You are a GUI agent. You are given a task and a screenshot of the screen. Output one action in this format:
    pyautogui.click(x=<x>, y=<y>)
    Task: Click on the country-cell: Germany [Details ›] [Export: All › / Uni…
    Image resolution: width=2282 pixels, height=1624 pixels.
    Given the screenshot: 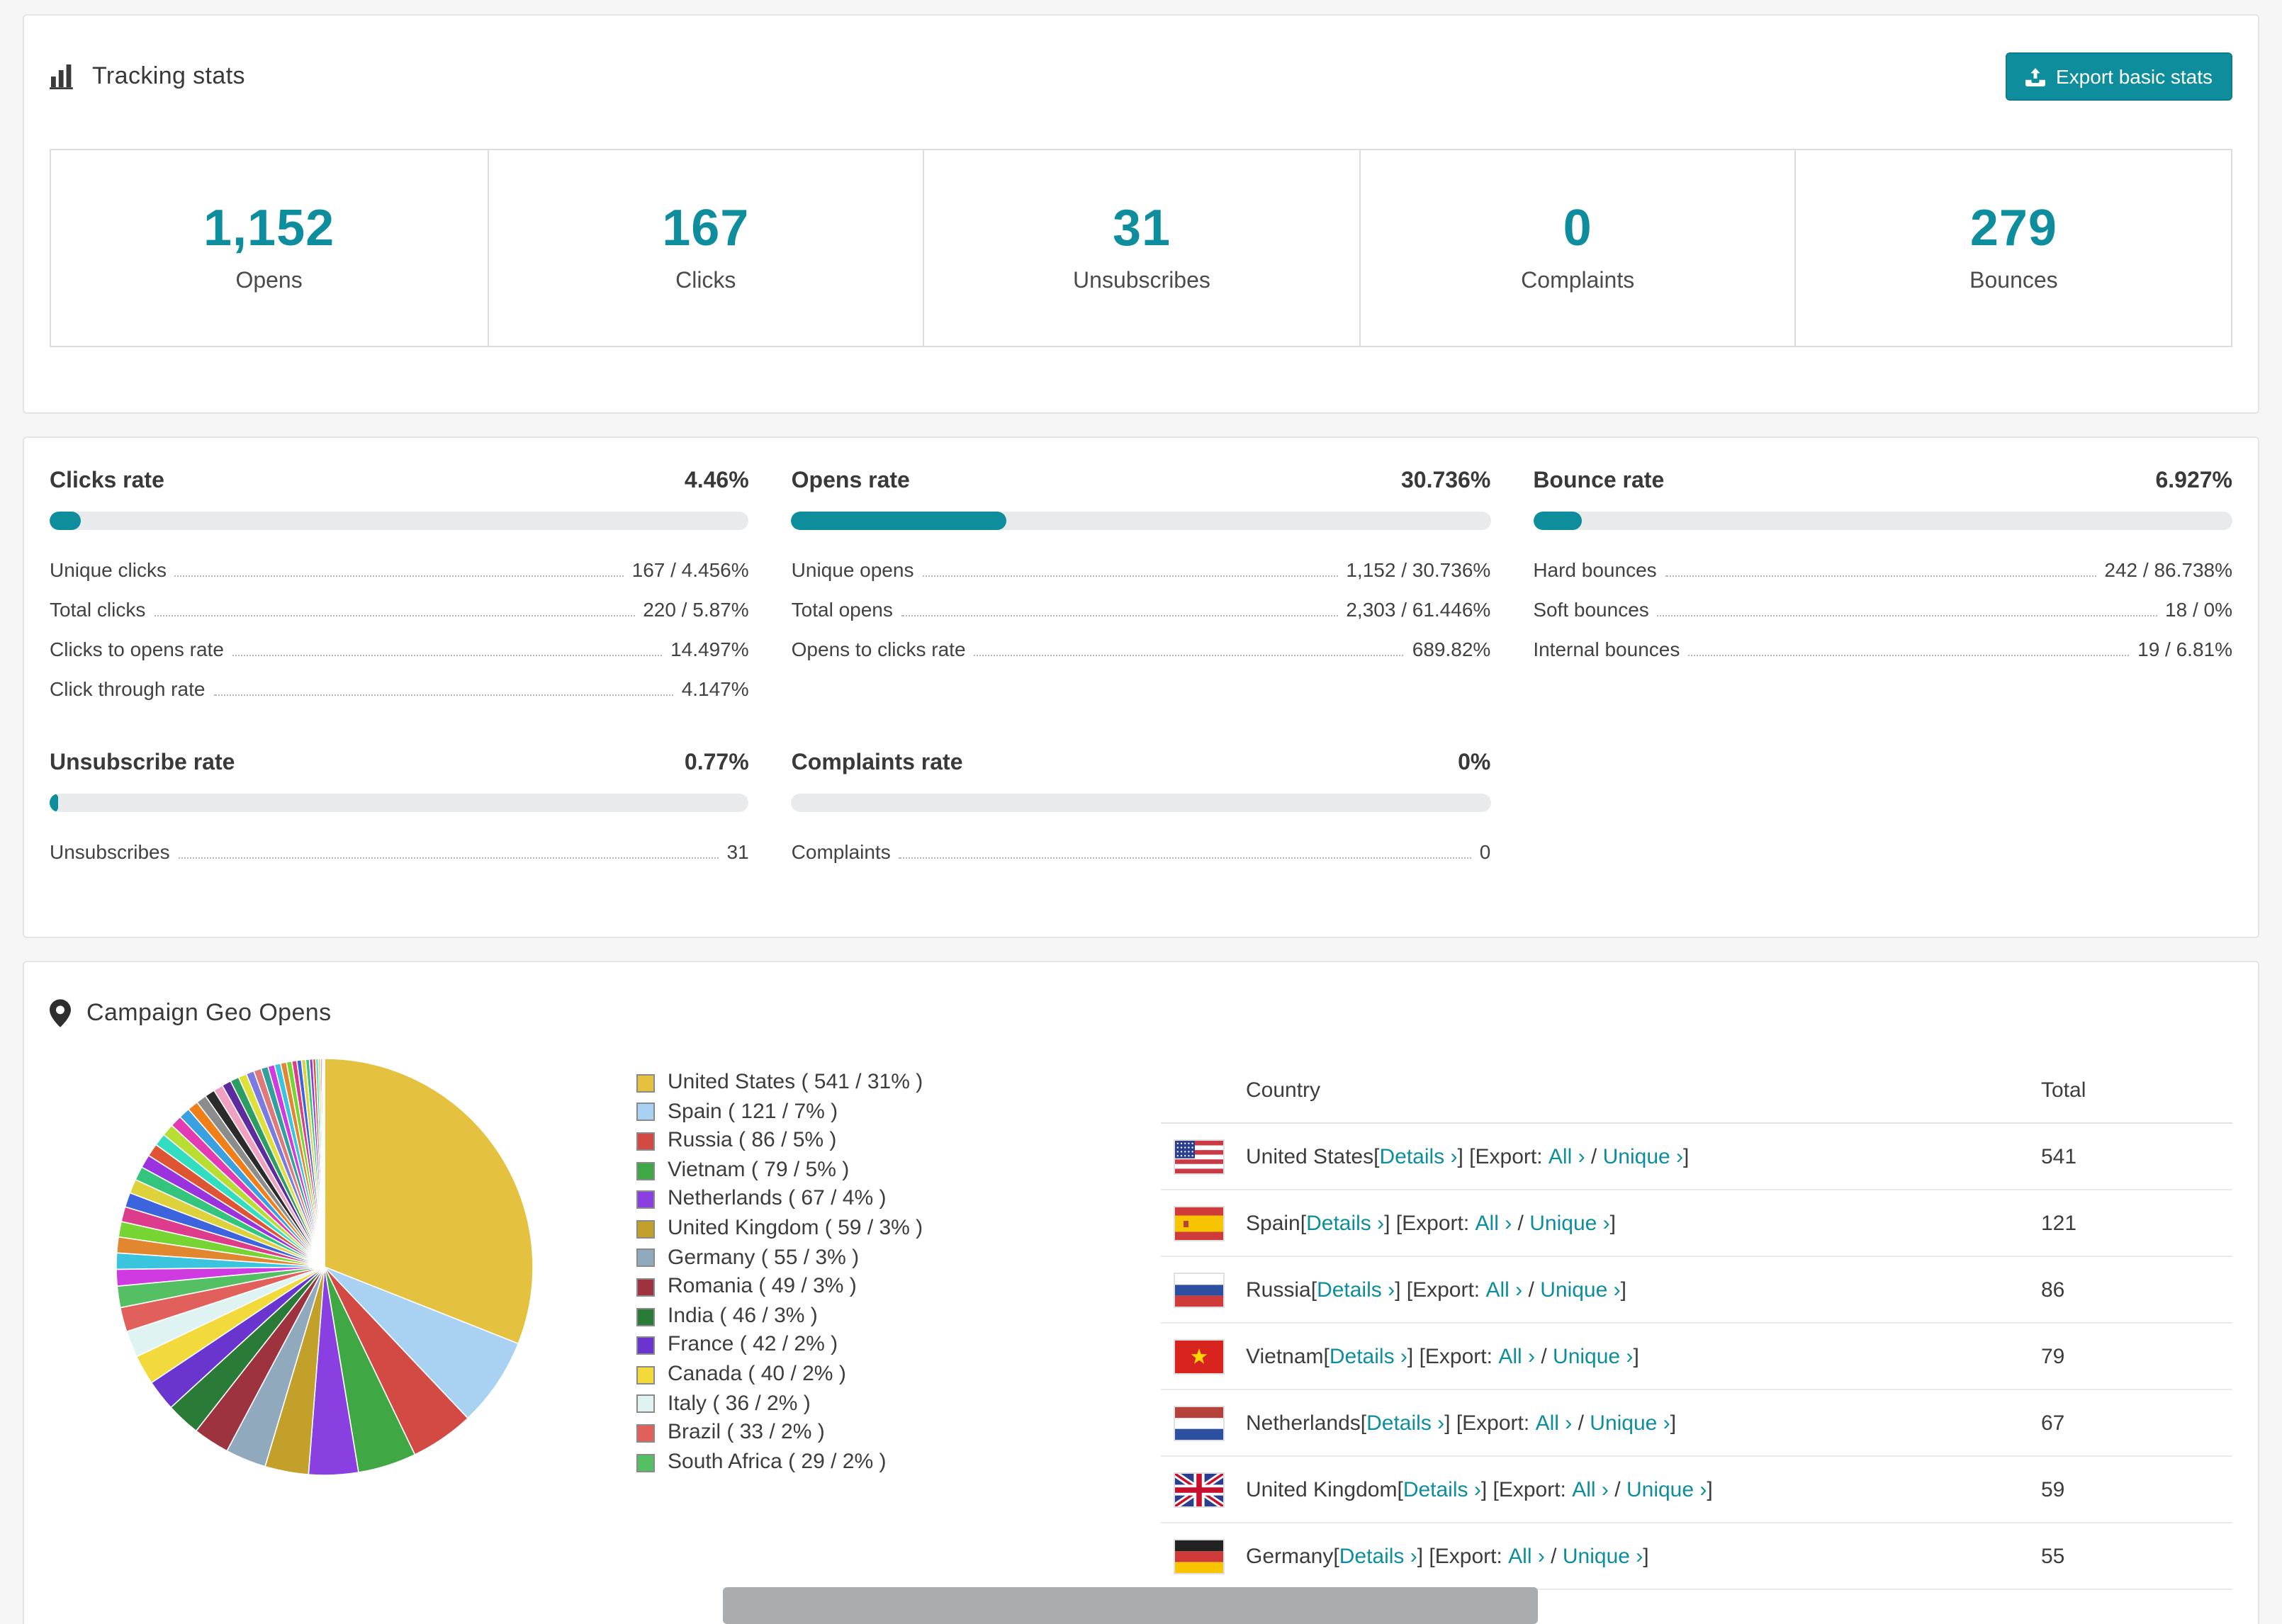 What is the action you would take?
    pyautogui.click(x=1601, y=1556)
    